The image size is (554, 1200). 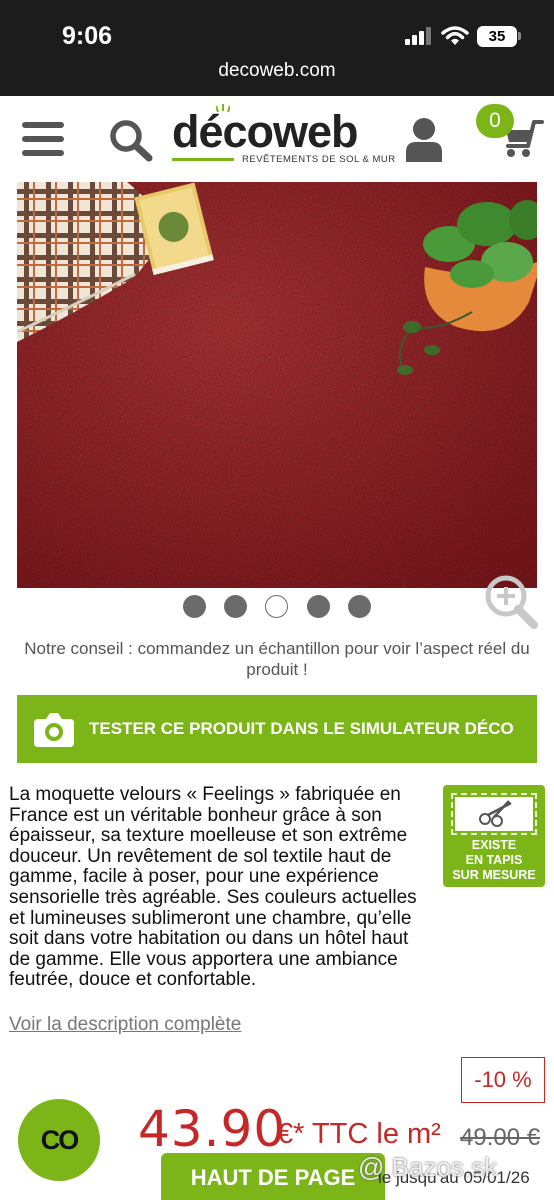 What do you see at coordinates (500, 1137) in the screenshot?
I see `old-price: 49.00 €` at bounding box center [500, 1137].